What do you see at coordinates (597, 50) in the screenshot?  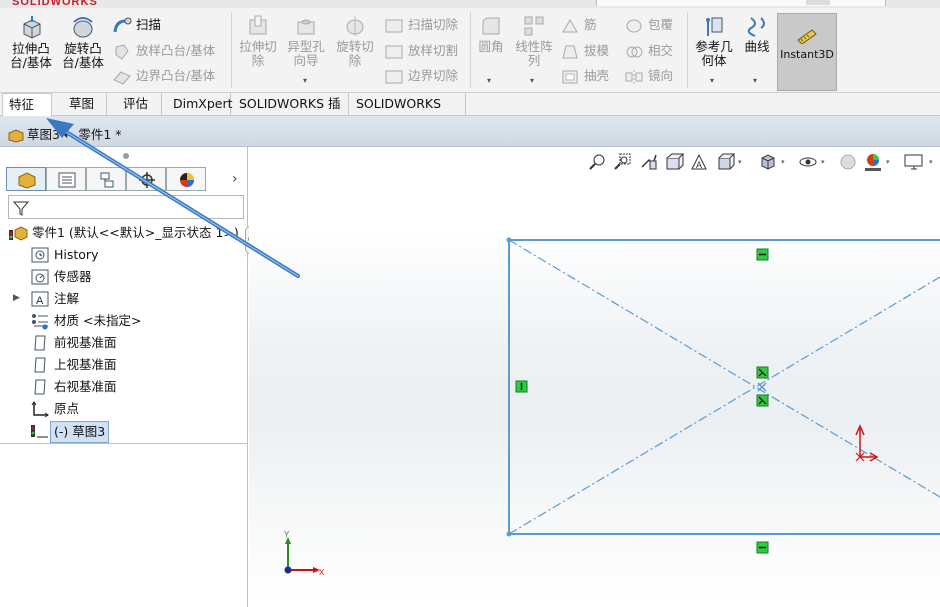 I see `draft-label: 拔模` at bounding box center [597, 50].